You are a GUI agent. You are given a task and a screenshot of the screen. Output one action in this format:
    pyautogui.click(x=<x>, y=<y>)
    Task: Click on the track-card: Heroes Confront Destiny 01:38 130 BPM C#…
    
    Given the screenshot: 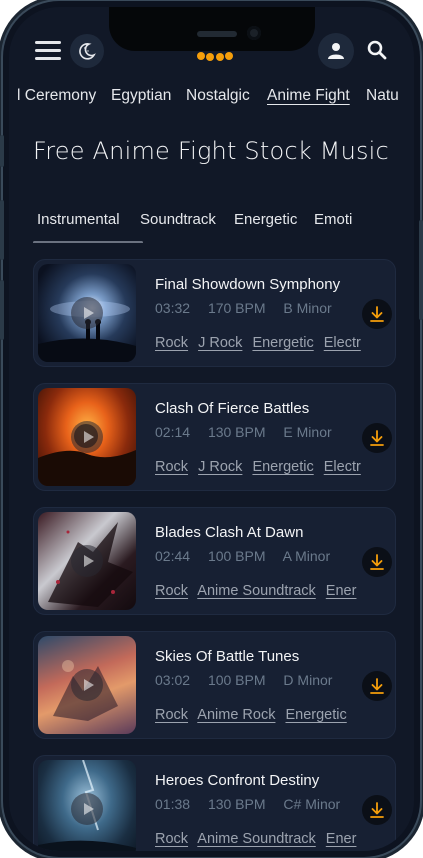 What is the action you would take?
    pyautogui.click(x=214, y=803)
    